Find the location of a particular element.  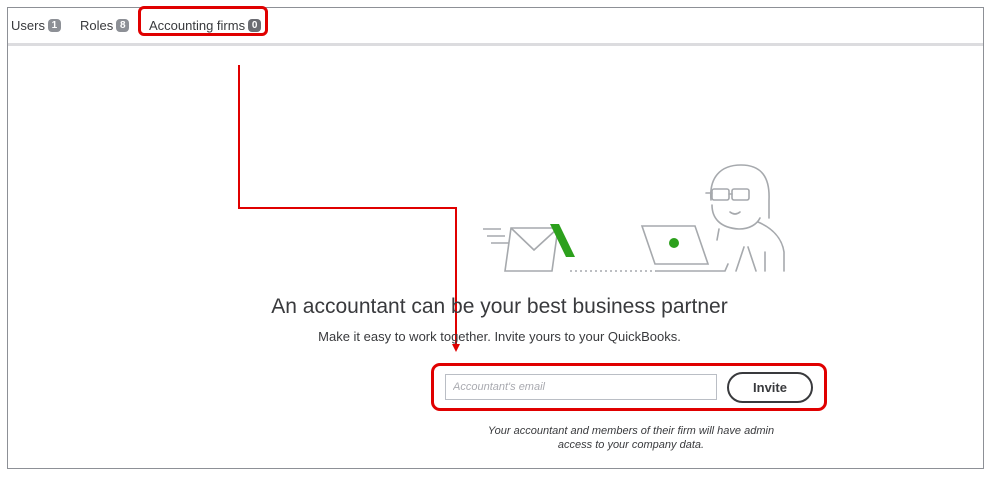

envelope-icon is located at coordinates (521, 249).